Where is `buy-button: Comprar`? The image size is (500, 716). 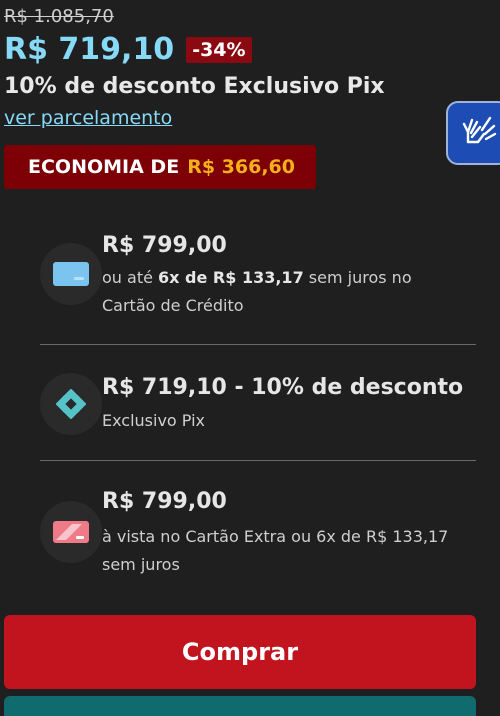 buy-button: Comprar is located at coordinates (240, 652).